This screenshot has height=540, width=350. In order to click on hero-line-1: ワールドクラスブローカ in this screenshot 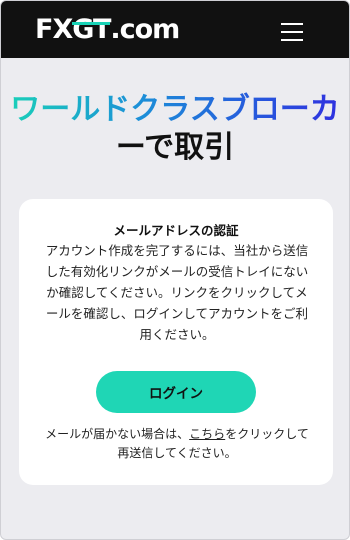, I will do `click(175, 110)`.